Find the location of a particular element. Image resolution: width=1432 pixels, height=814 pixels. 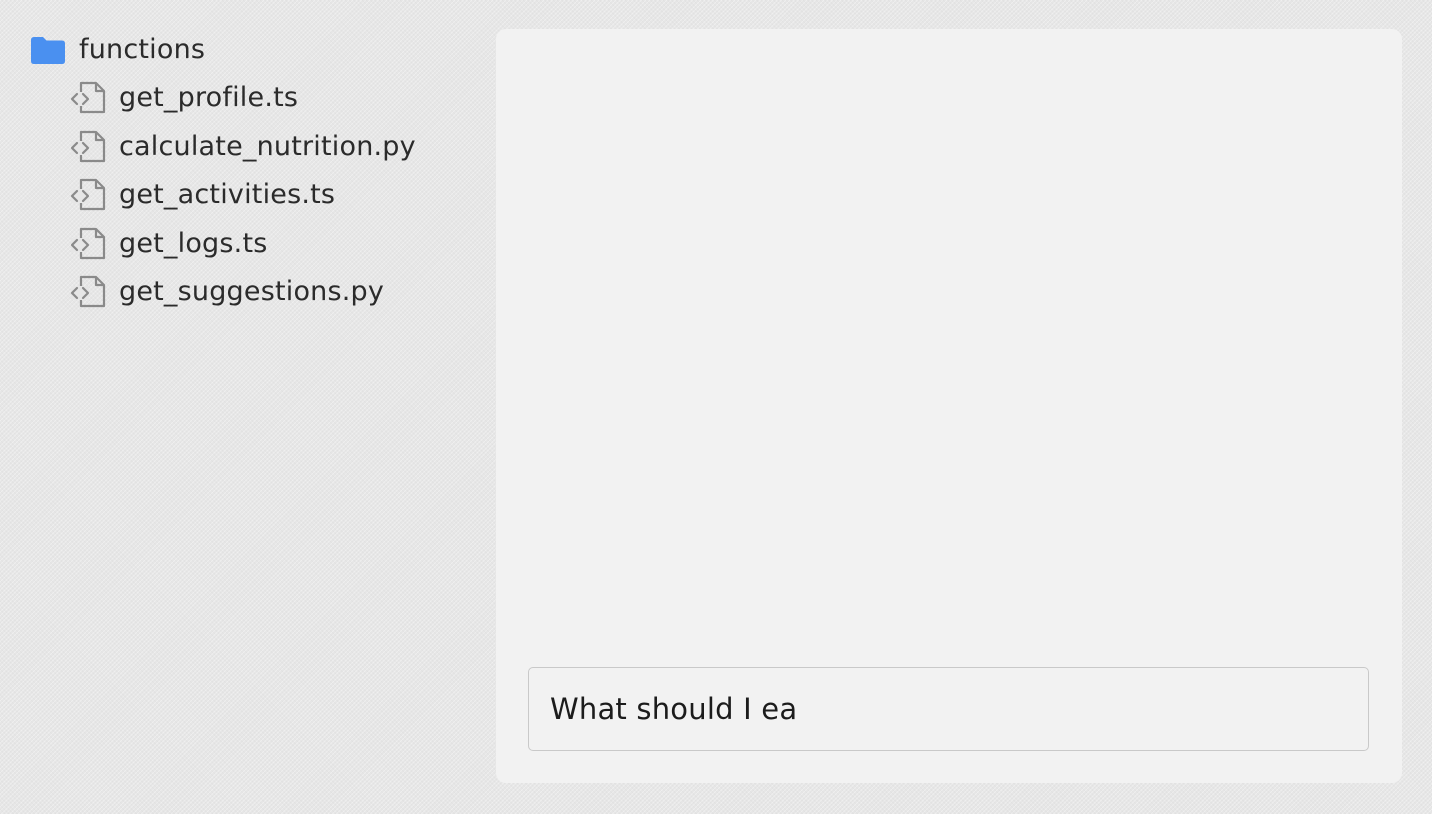

chat-input-value: What should I ea is located at coordinates (674, 709).